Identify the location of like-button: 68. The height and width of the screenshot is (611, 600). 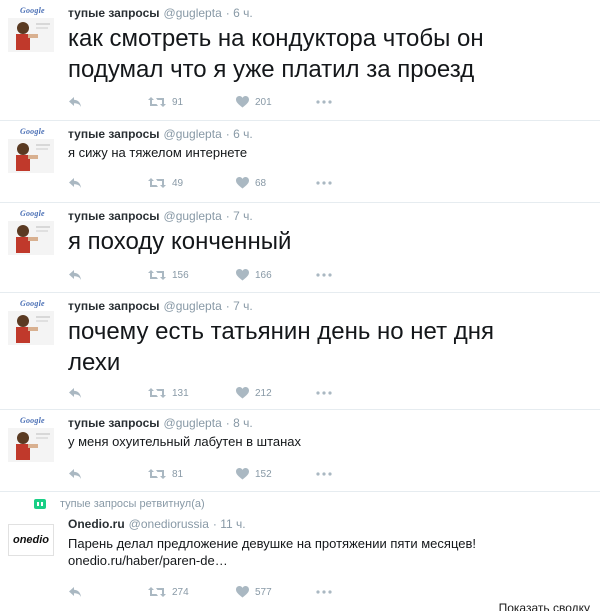
(251, 183).